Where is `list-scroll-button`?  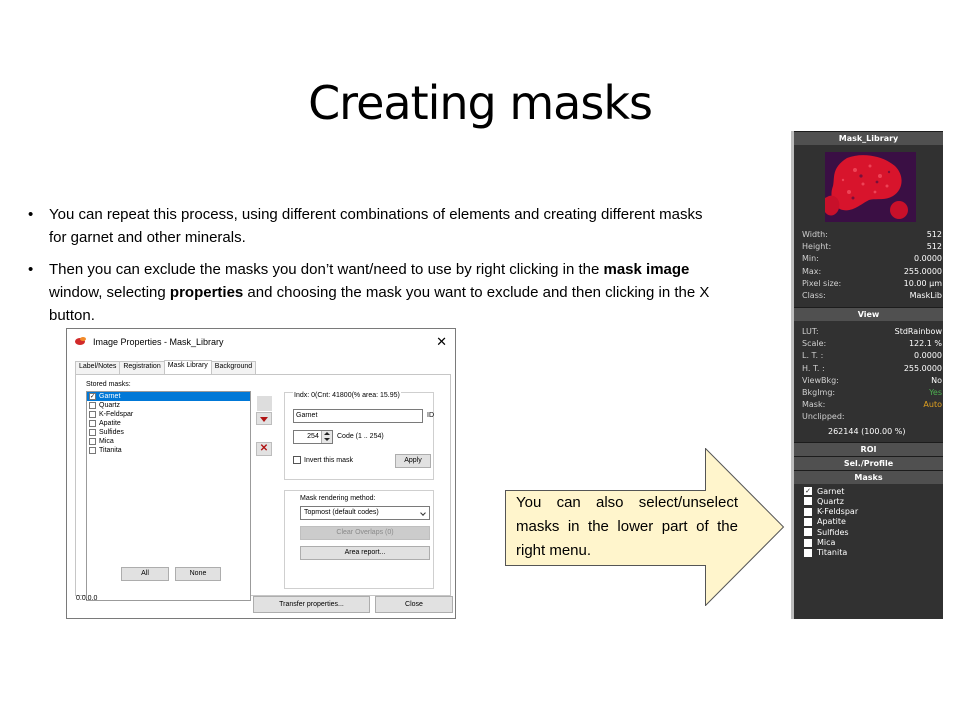 list-scroll-button is located at coordinates (264, 403).